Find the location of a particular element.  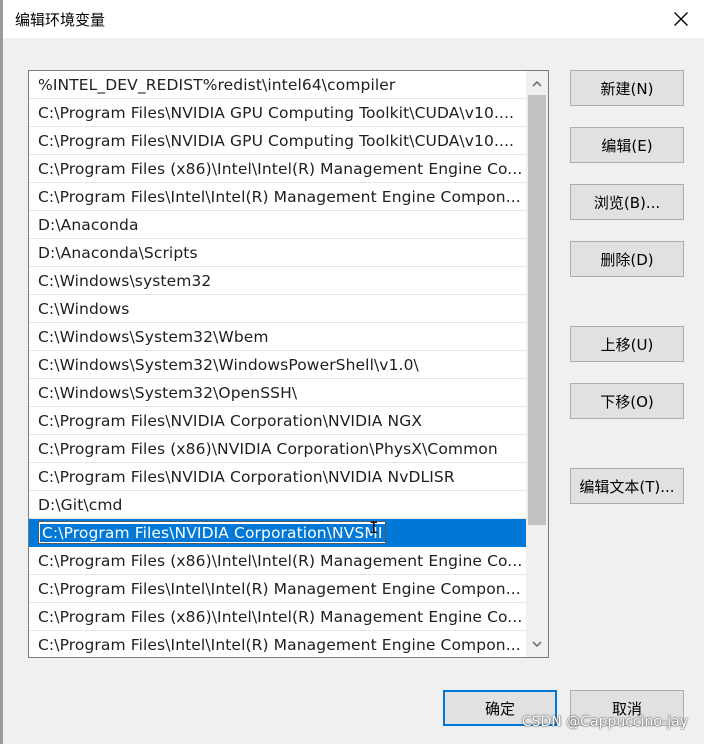

chevron-down-icon is located at coordinates (537, 644).